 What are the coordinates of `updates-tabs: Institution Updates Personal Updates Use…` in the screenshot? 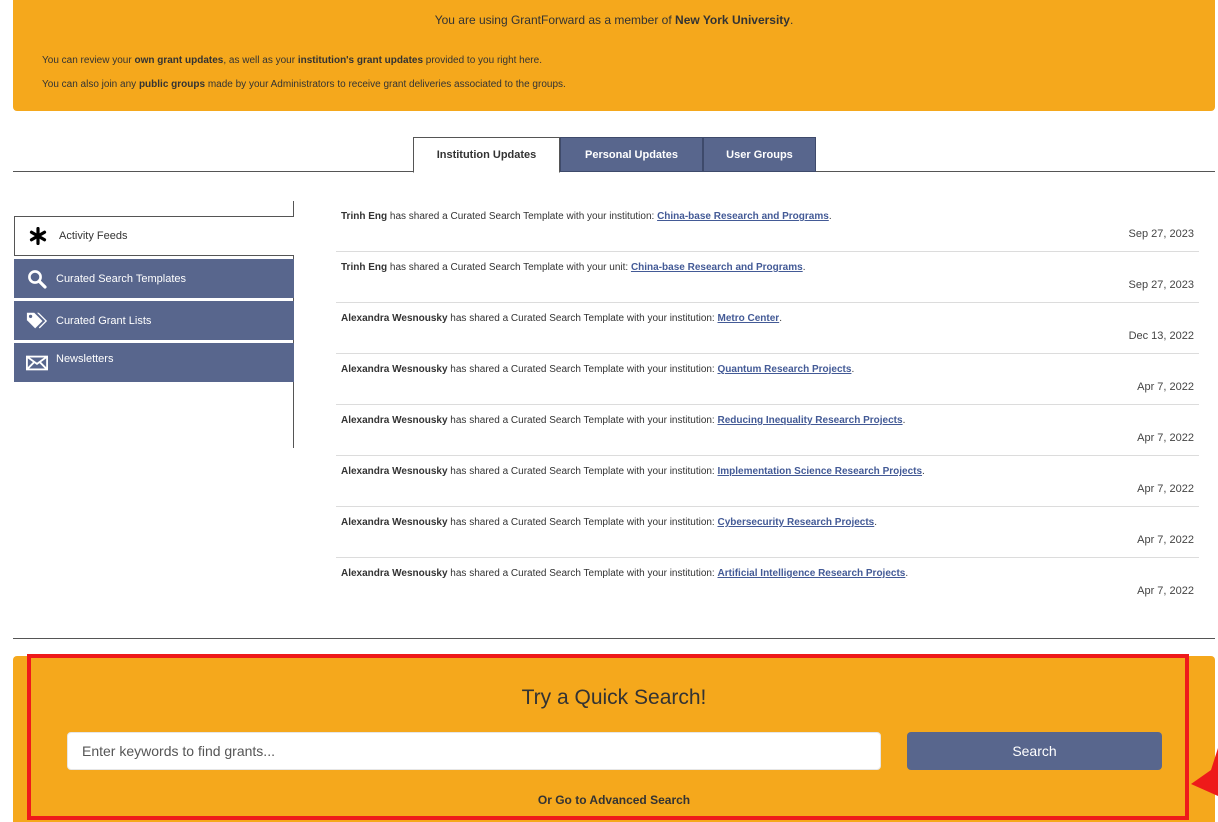 It's located at (614, 155).